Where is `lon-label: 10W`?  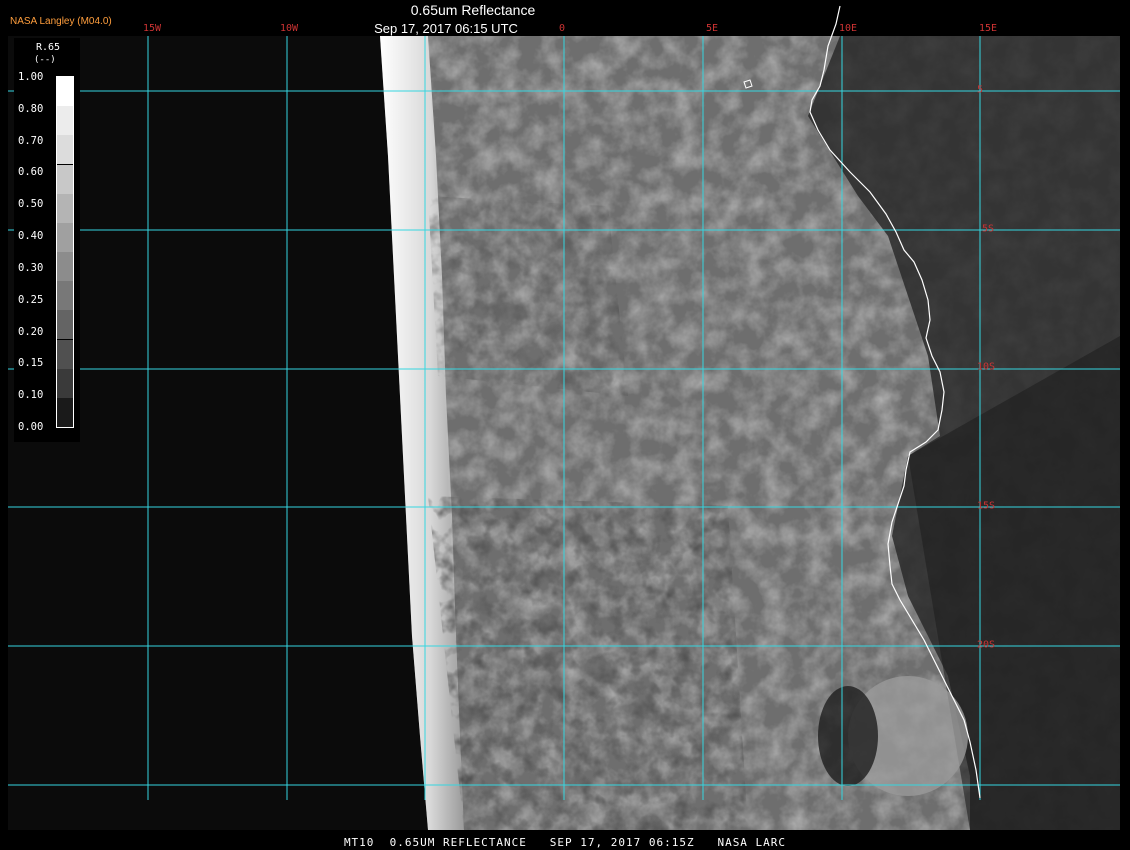
lon-label: 10W is located at coordinates (289, 28).